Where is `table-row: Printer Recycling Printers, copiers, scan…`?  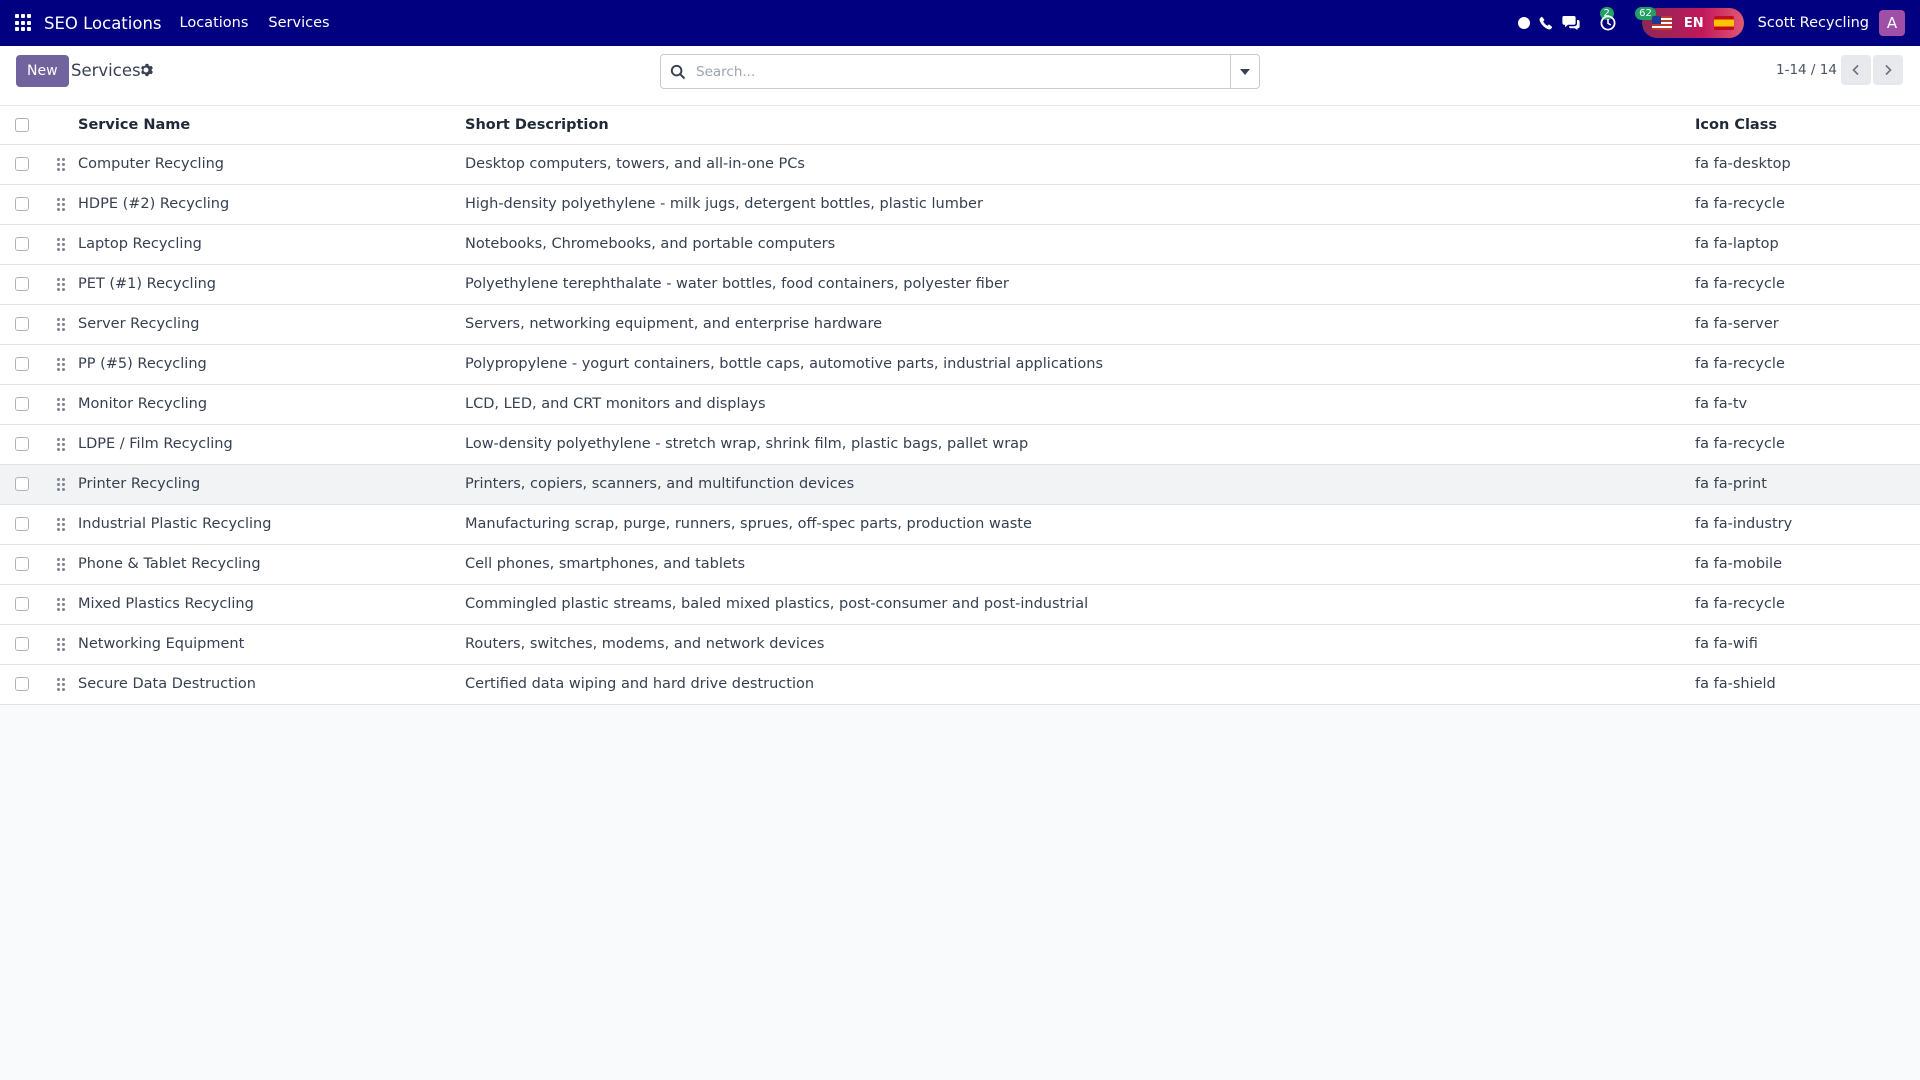
table-row: Printer Recycling Printers, copiers, scan… is located at coordinates (960, 484).